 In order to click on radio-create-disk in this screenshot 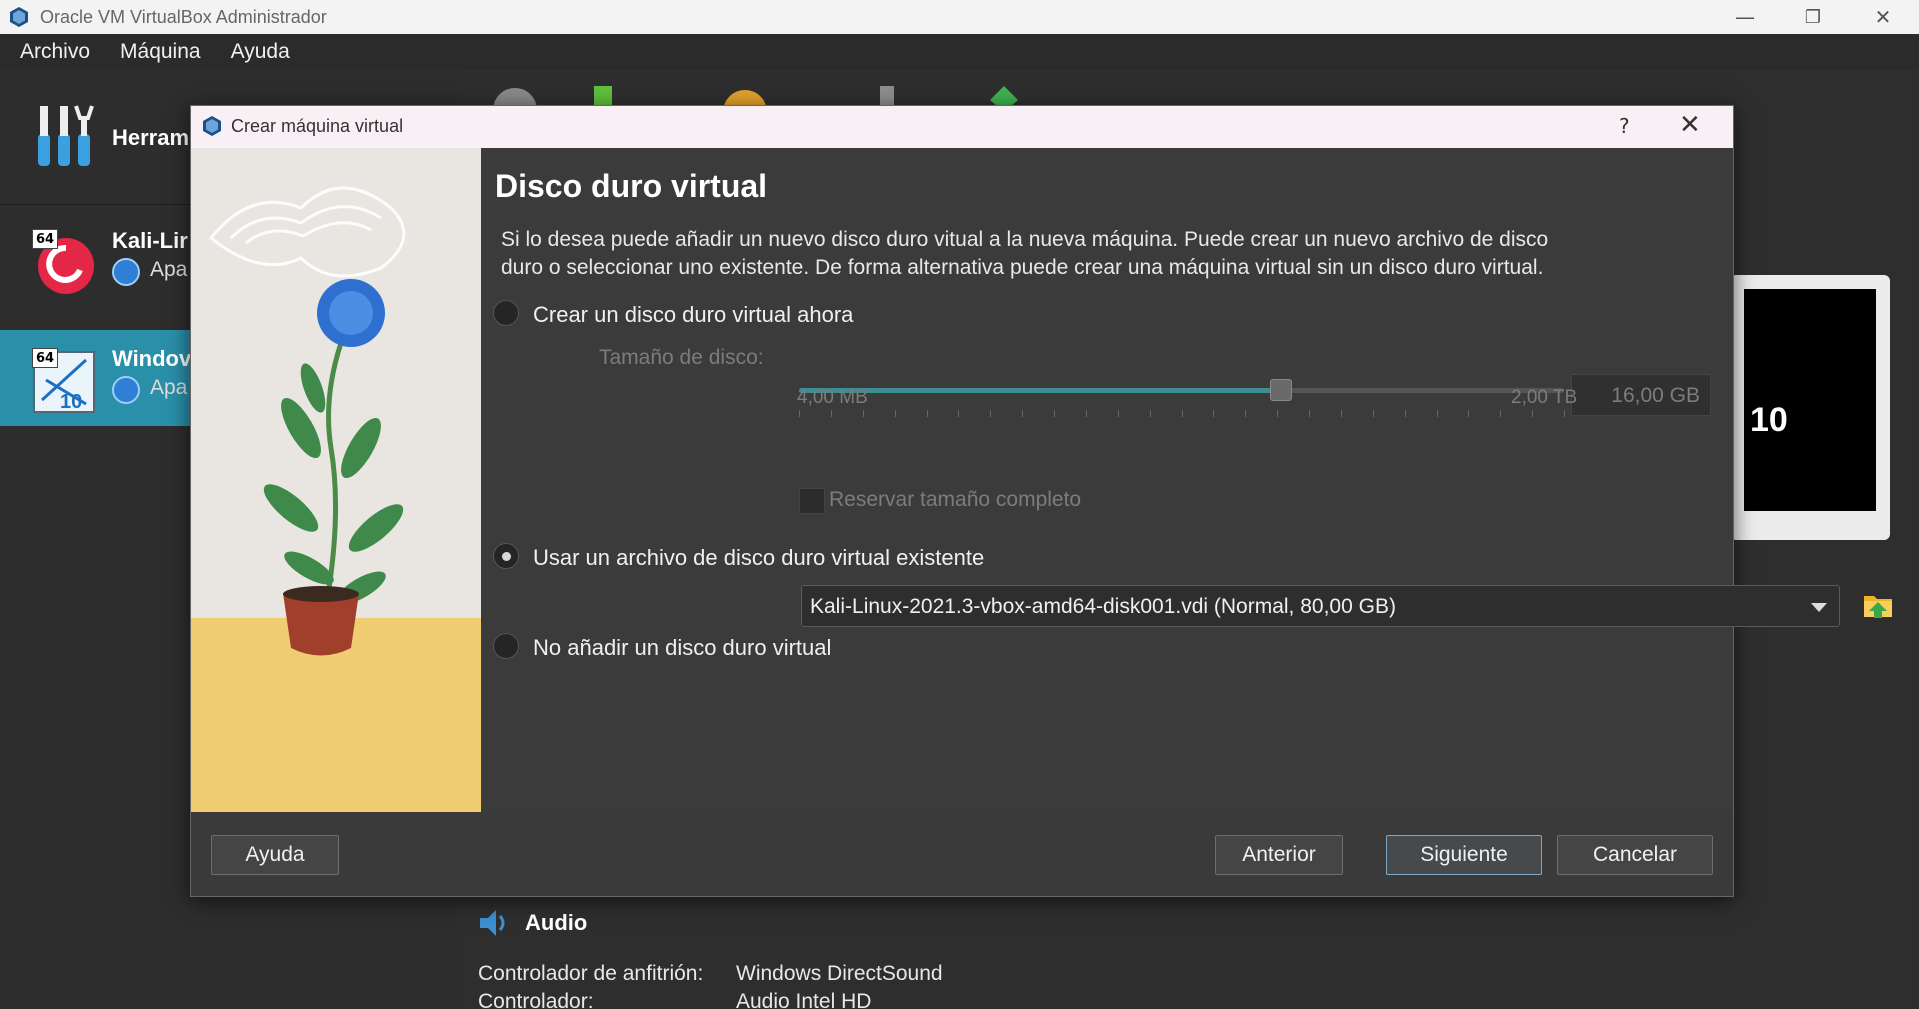, I will do `click(506, 313)`.